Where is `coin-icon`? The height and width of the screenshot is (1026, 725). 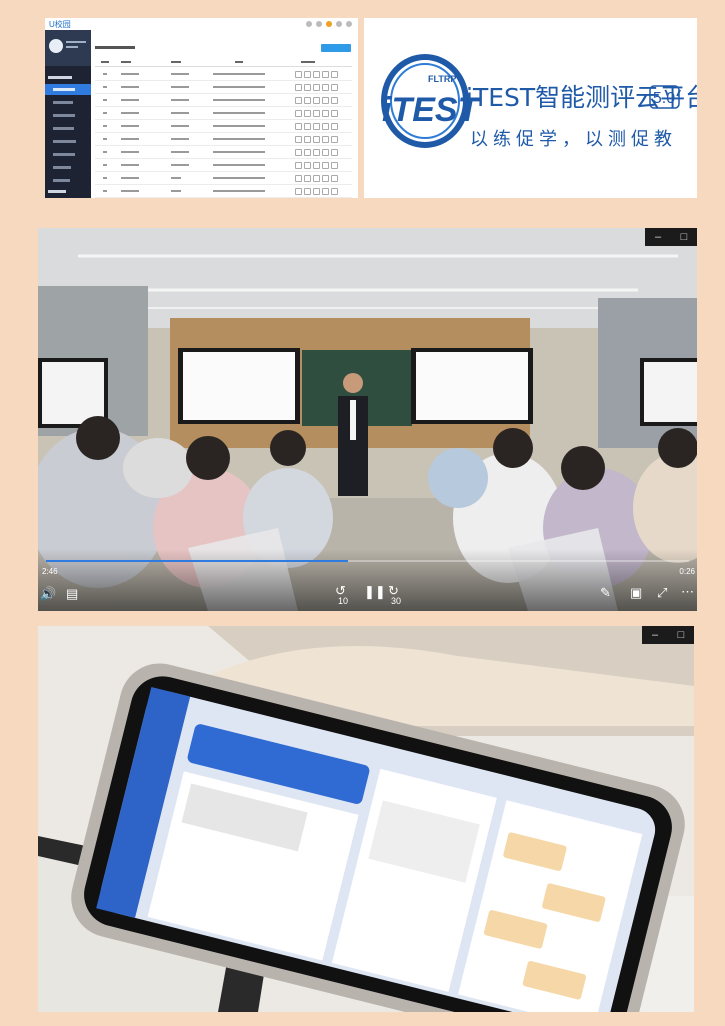
coin-icon is located at coordinates (329, 24).